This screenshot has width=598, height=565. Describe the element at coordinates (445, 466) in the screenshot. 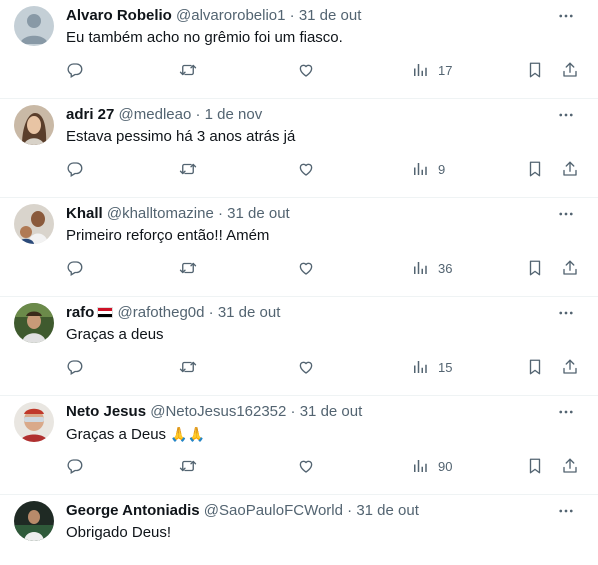

I see `views-count: 90` at that location.